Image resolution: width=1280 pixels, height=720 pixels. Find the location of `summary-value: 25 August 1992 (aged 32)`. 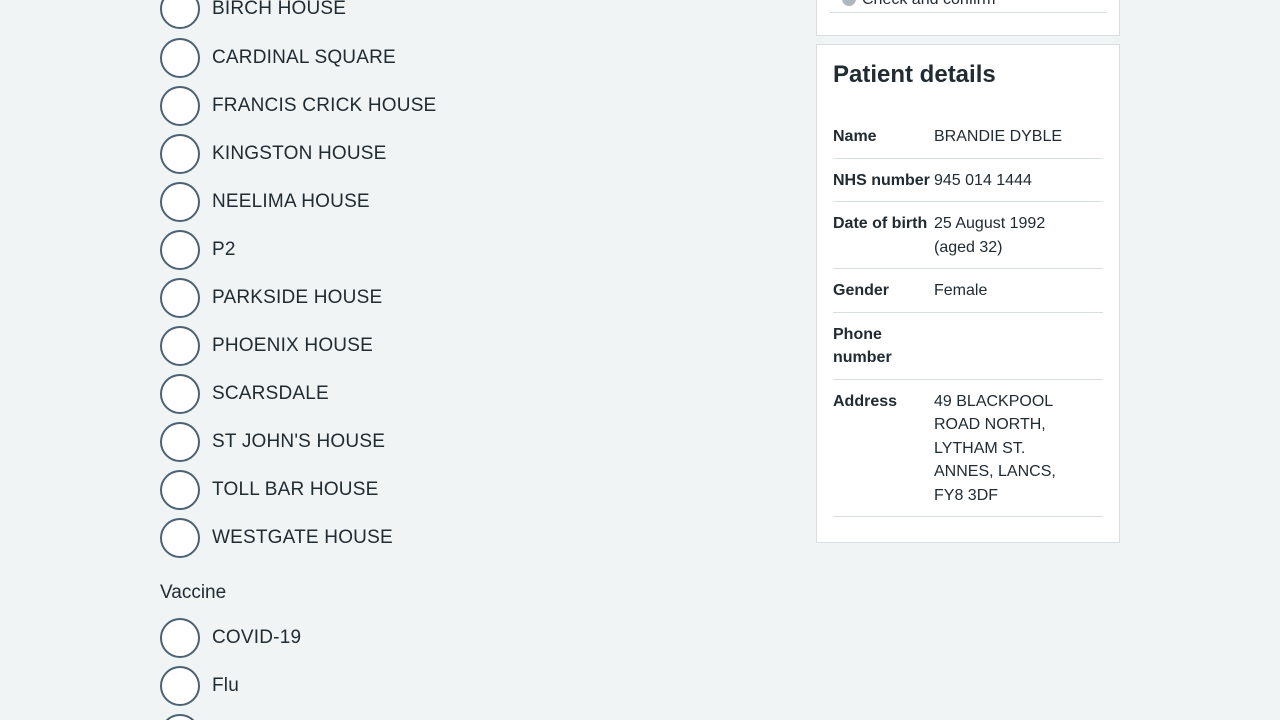

summary-value: 25 August 1992 (aged 32) is located at coordinates (990, 235).